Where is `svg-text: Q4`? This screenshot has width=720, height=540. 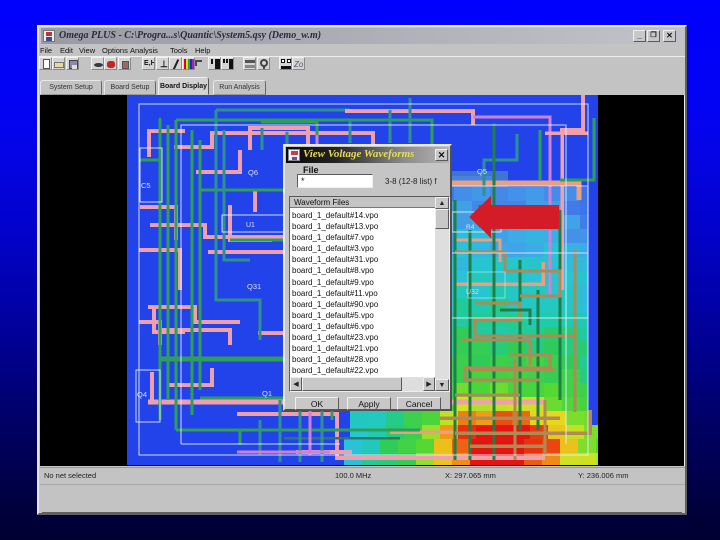
svg-text: Q4 is located at coordinates (142, 394).